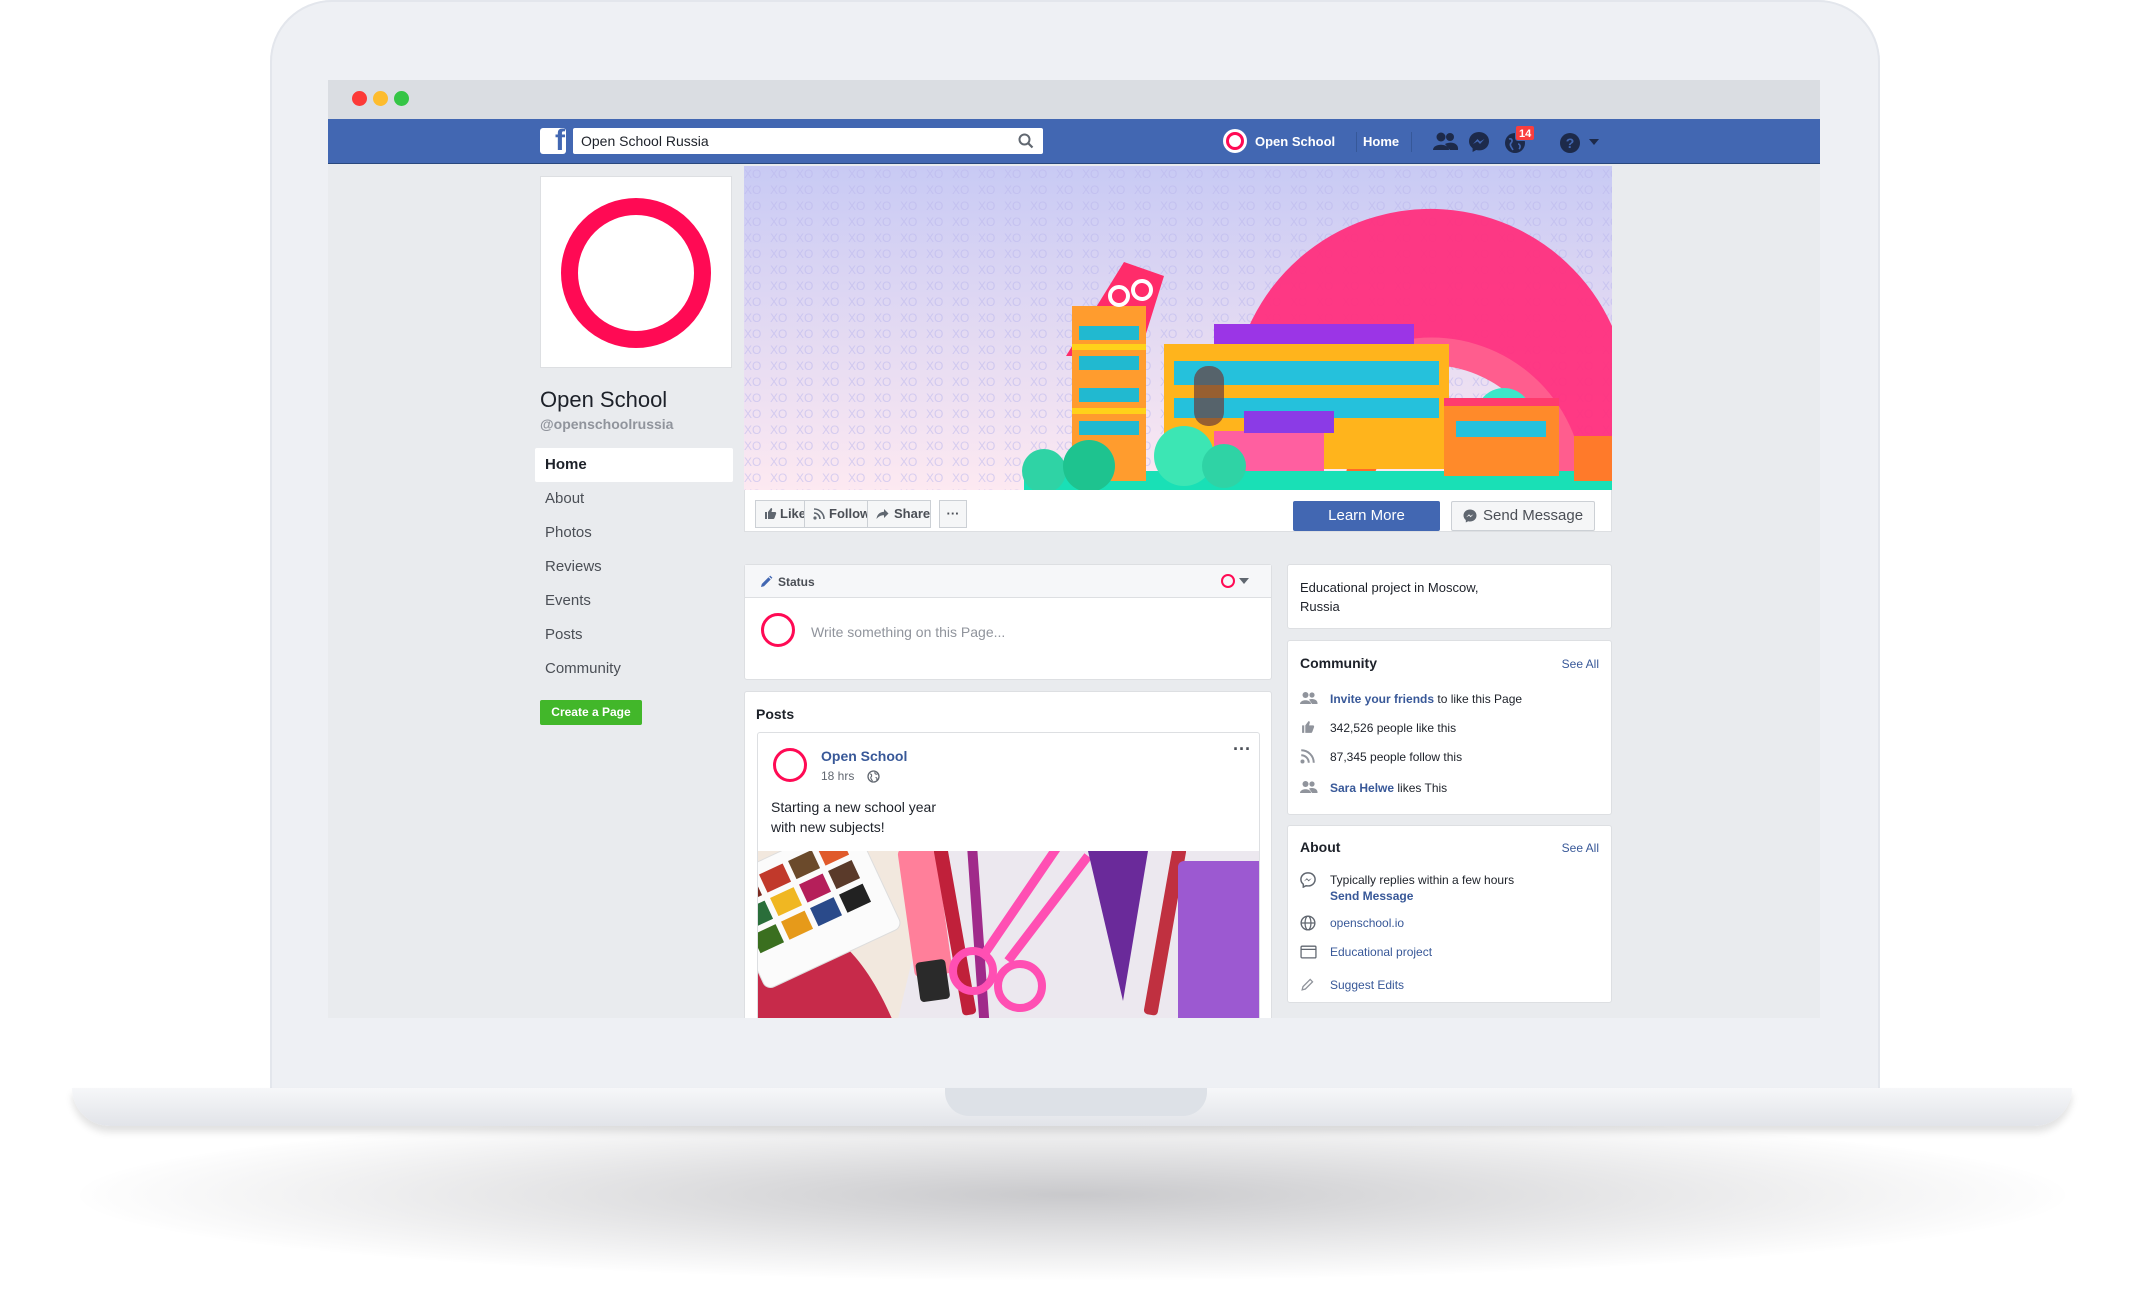 This screenshot has width=2145, height=1292. Describe the element at coordinates (606, 424) in the screenshot. I see `page-username: @openschoolrussia` at that location.